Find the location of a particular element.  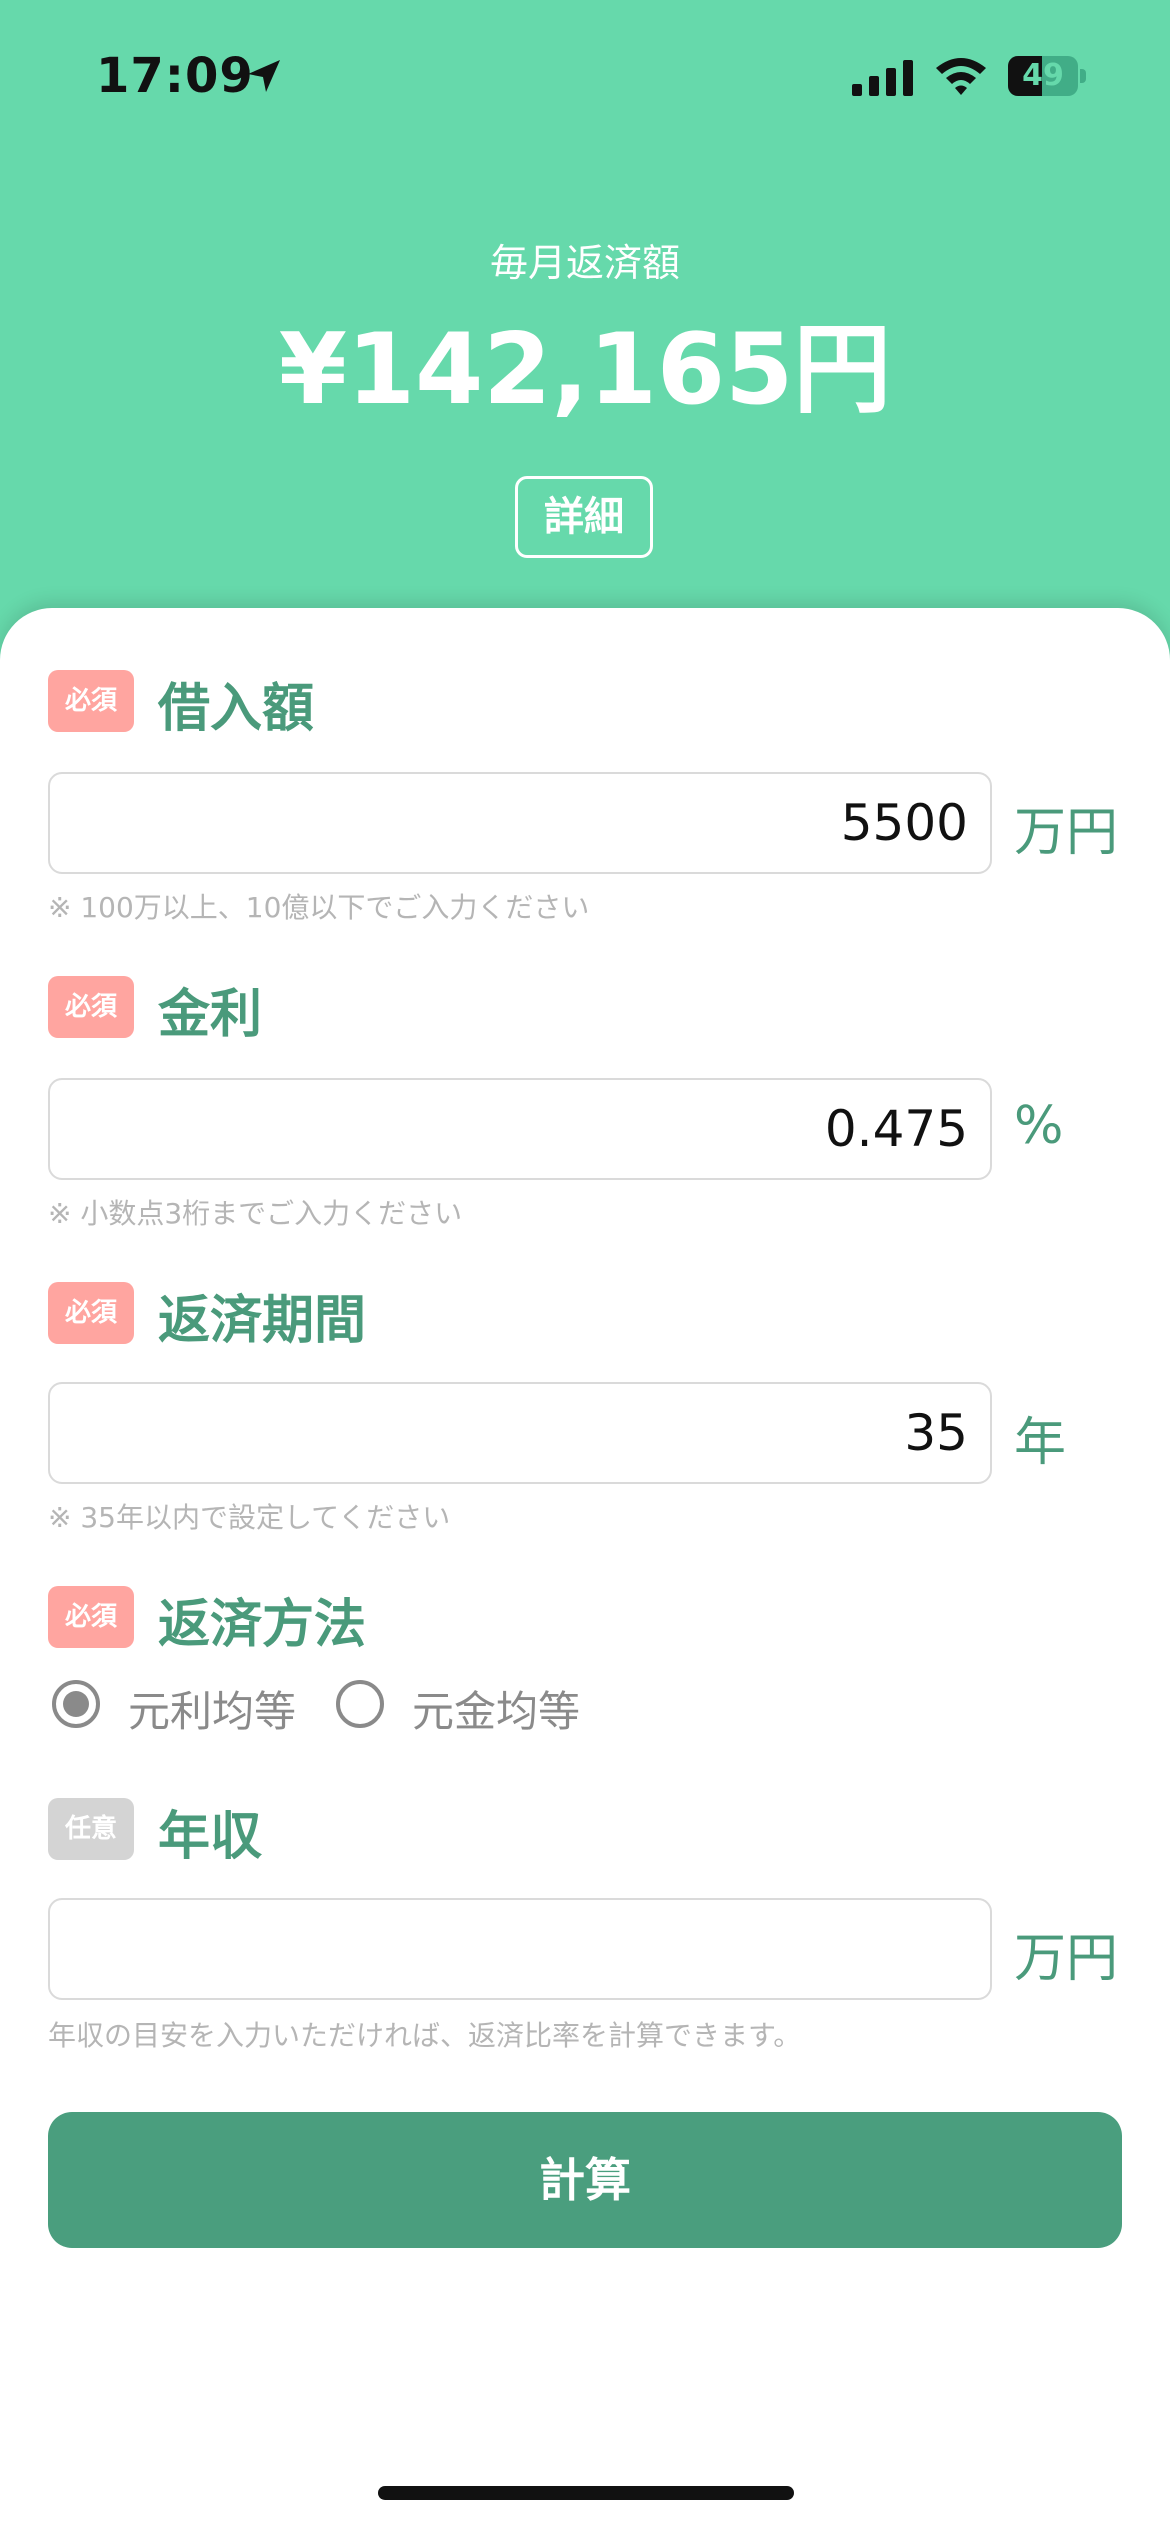

interest-rate-input: 0.475 is located at coordinates (520, 1129).